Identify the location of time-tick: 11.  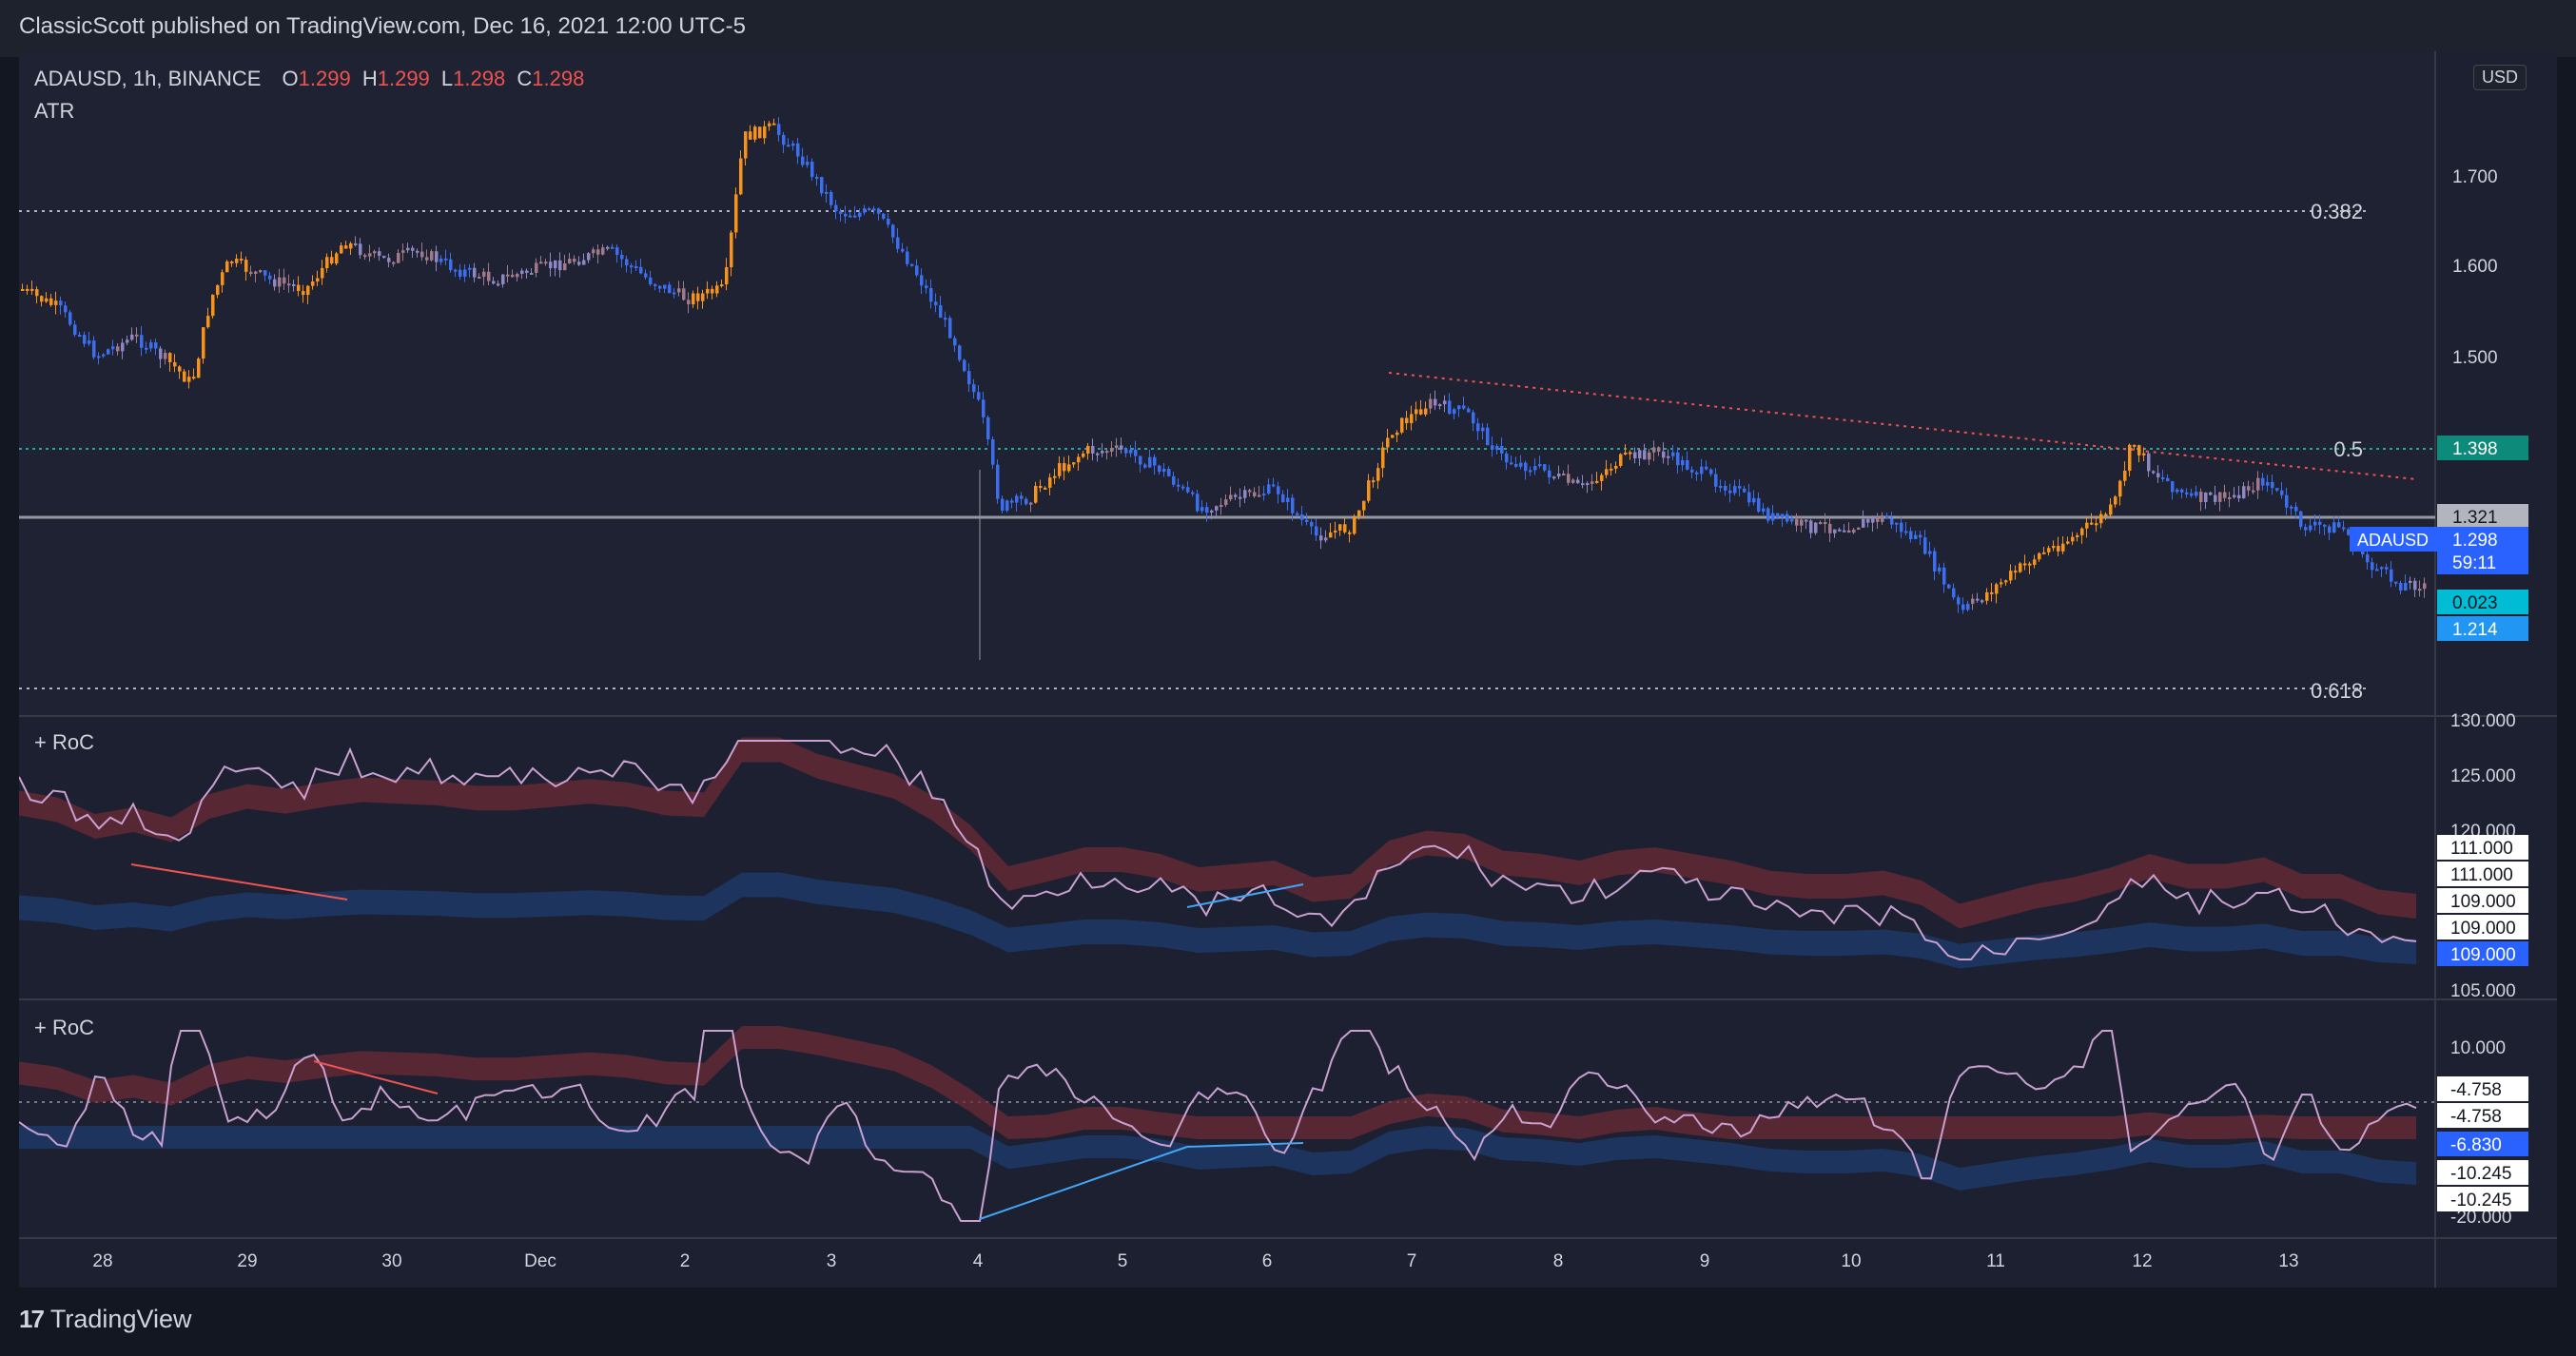
(1995, 1261).